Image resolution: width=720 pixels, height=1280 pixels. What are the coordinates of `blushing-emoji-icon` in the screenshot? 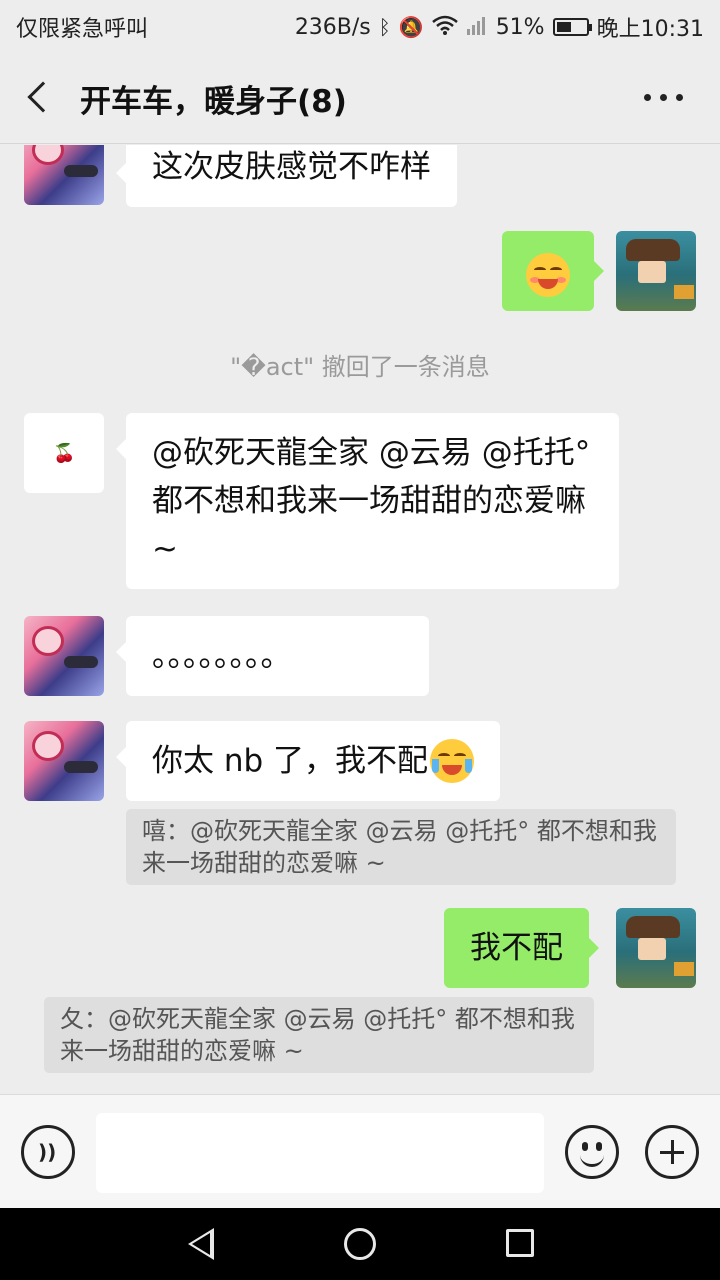 It's located at (548, 274).